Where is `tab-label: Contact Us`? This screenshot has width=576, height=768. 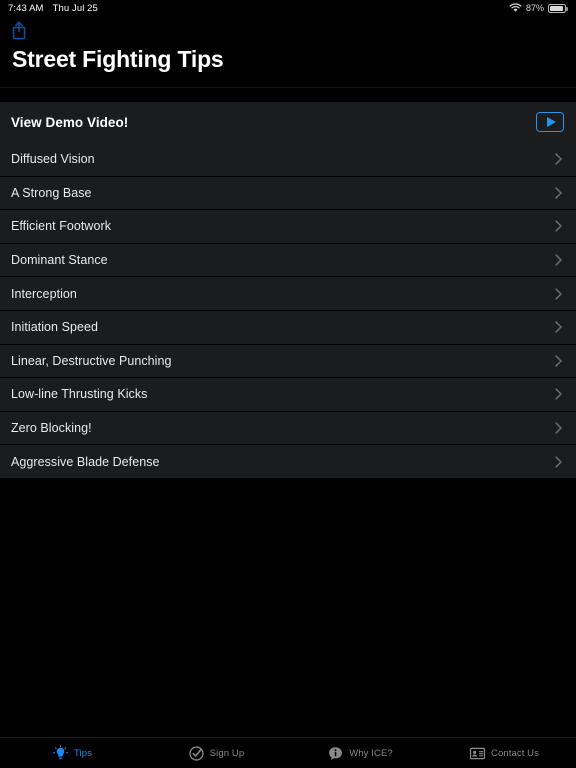
tab-label: Contact Us is located at coordinates (515, 753).